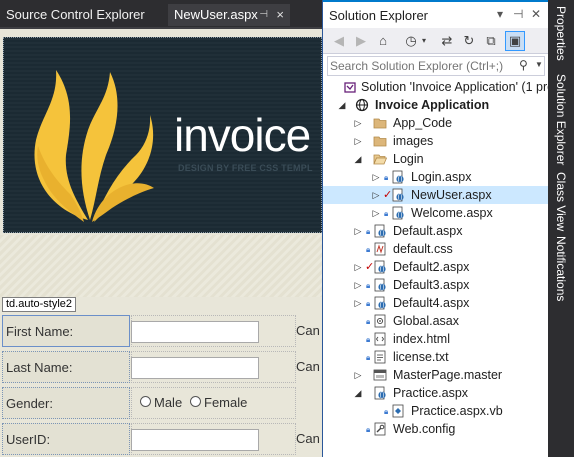  Describe the element at coordinates (216, 14) in the screenshot. I see `tab-label: NewUser.aspx` at that location.